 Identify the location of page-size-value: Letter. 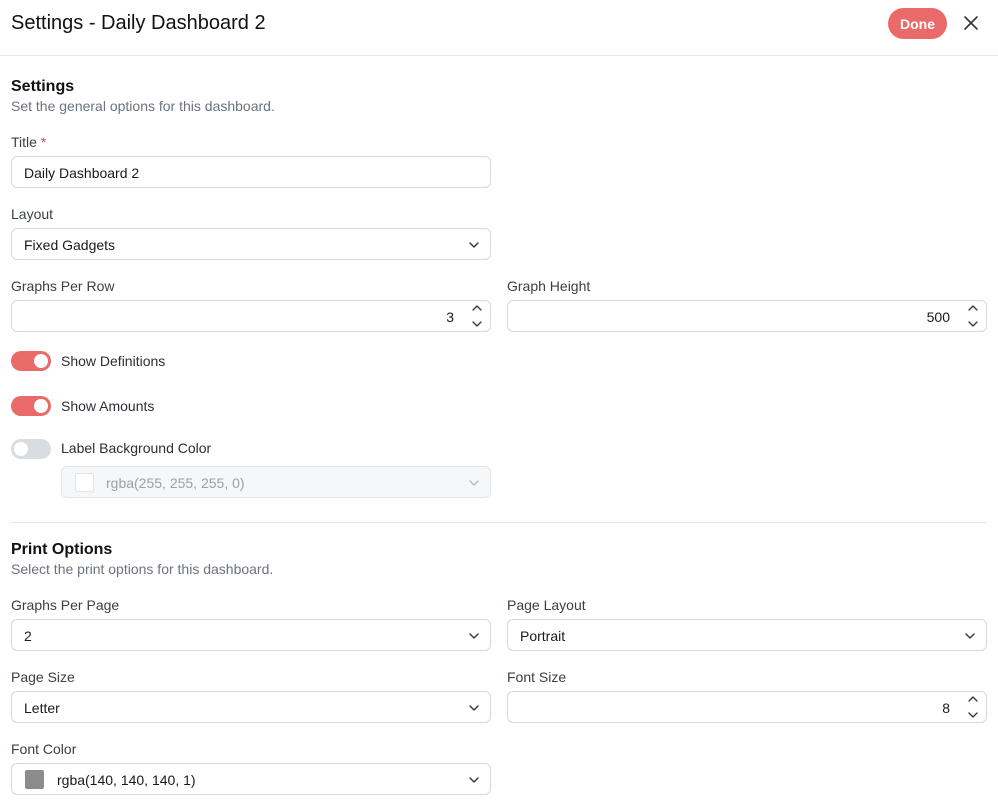
(42, 708).